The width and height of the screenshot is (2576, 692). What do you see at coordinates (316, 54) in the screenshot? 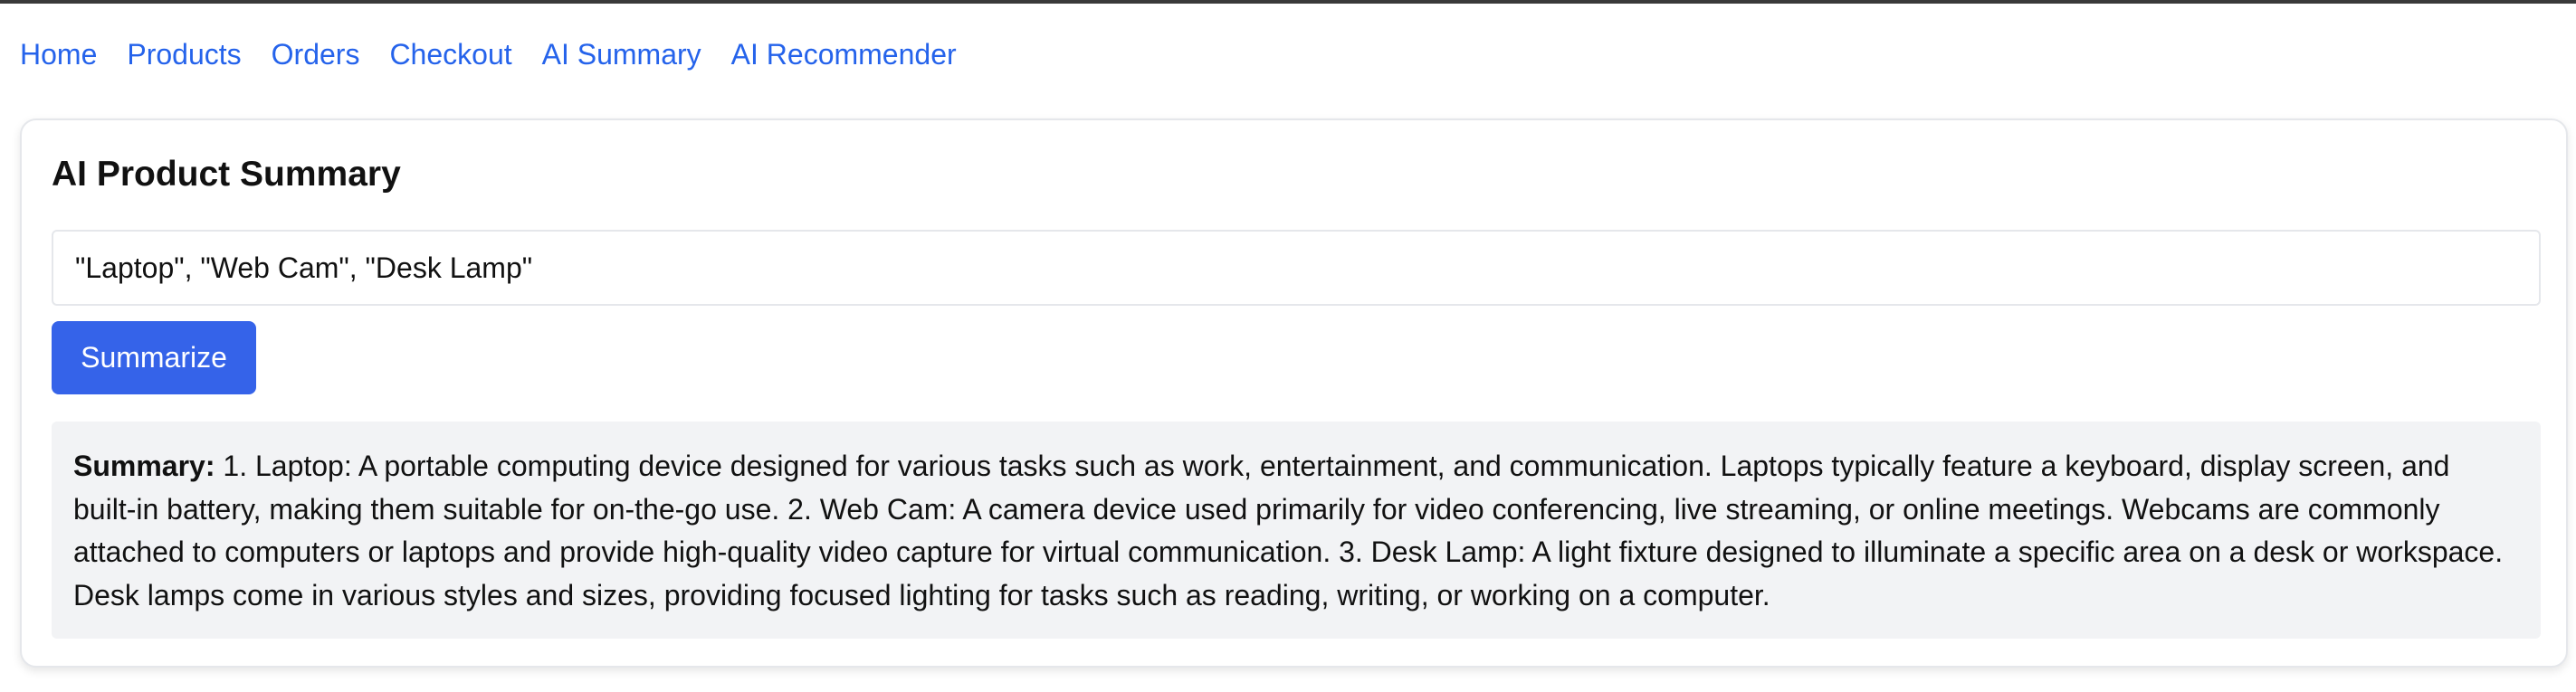
I see `nav-orders-link: Orders` at bounding box center [316, 54].